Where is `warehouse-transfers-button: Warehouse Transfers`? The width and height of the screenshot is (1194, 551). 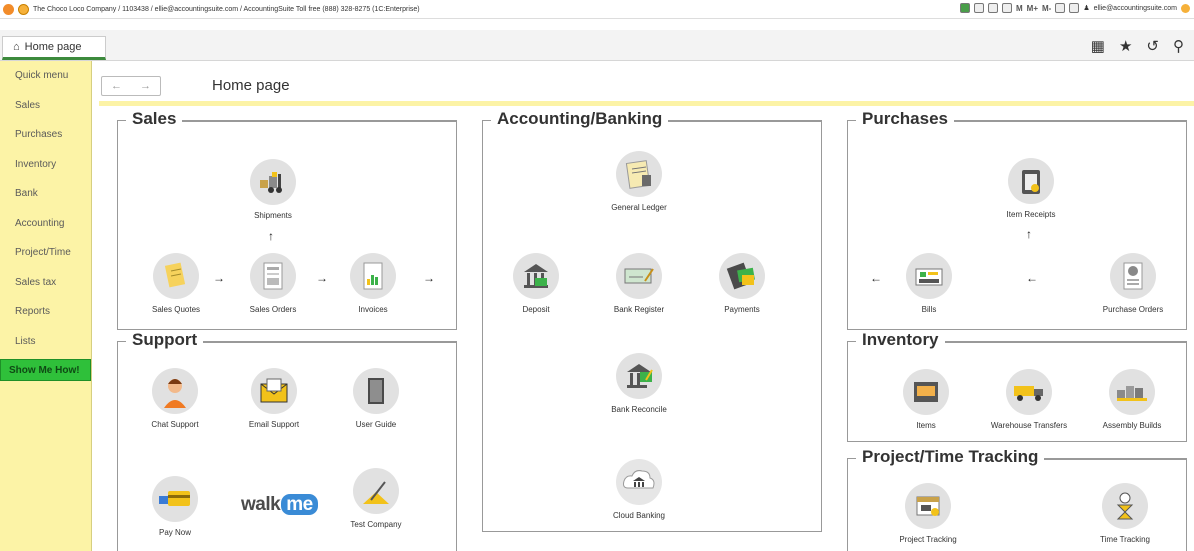
warehouse-transfers-button: Warehouse Transfers is located at coordinates (1029, 400).